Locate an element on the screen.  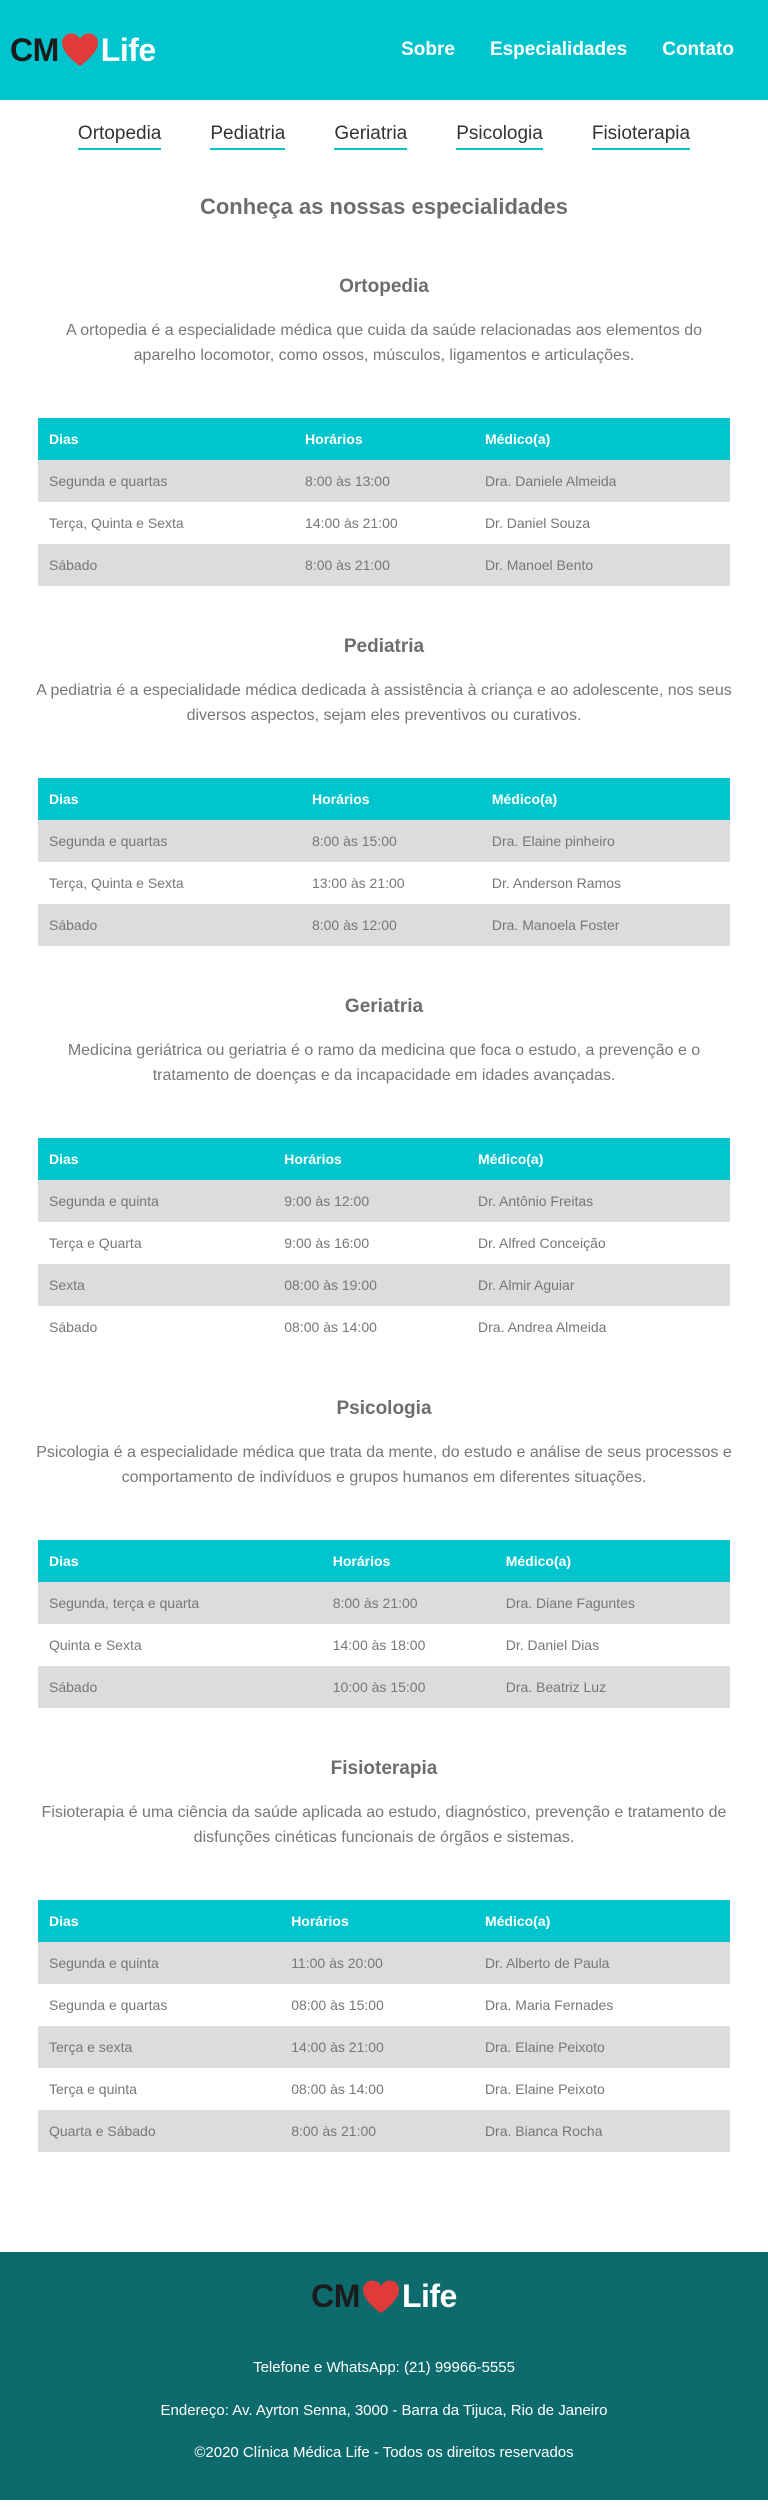
subnav-link-pediatria: Pediatria is located at coordinates (248, 136).